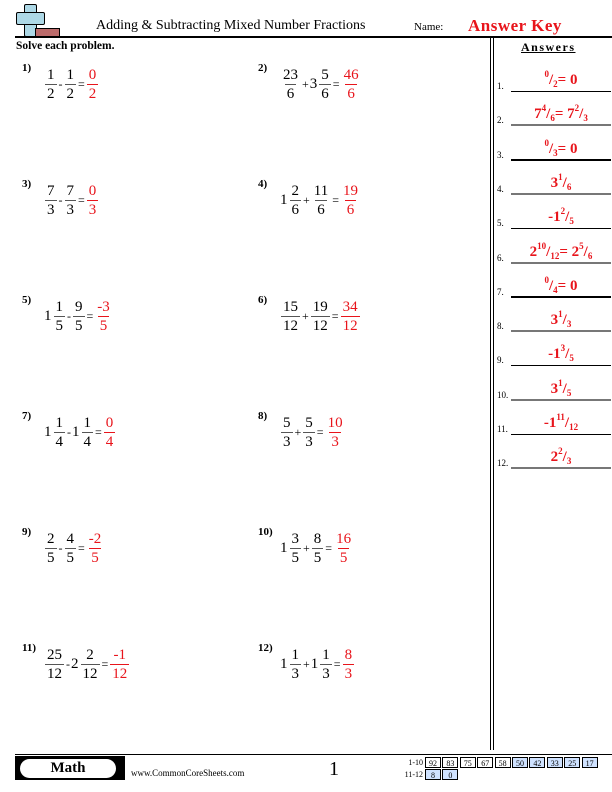 The height and width of the screenshot is (792, 612). I want to click on footer-divider, so click(313, 754).